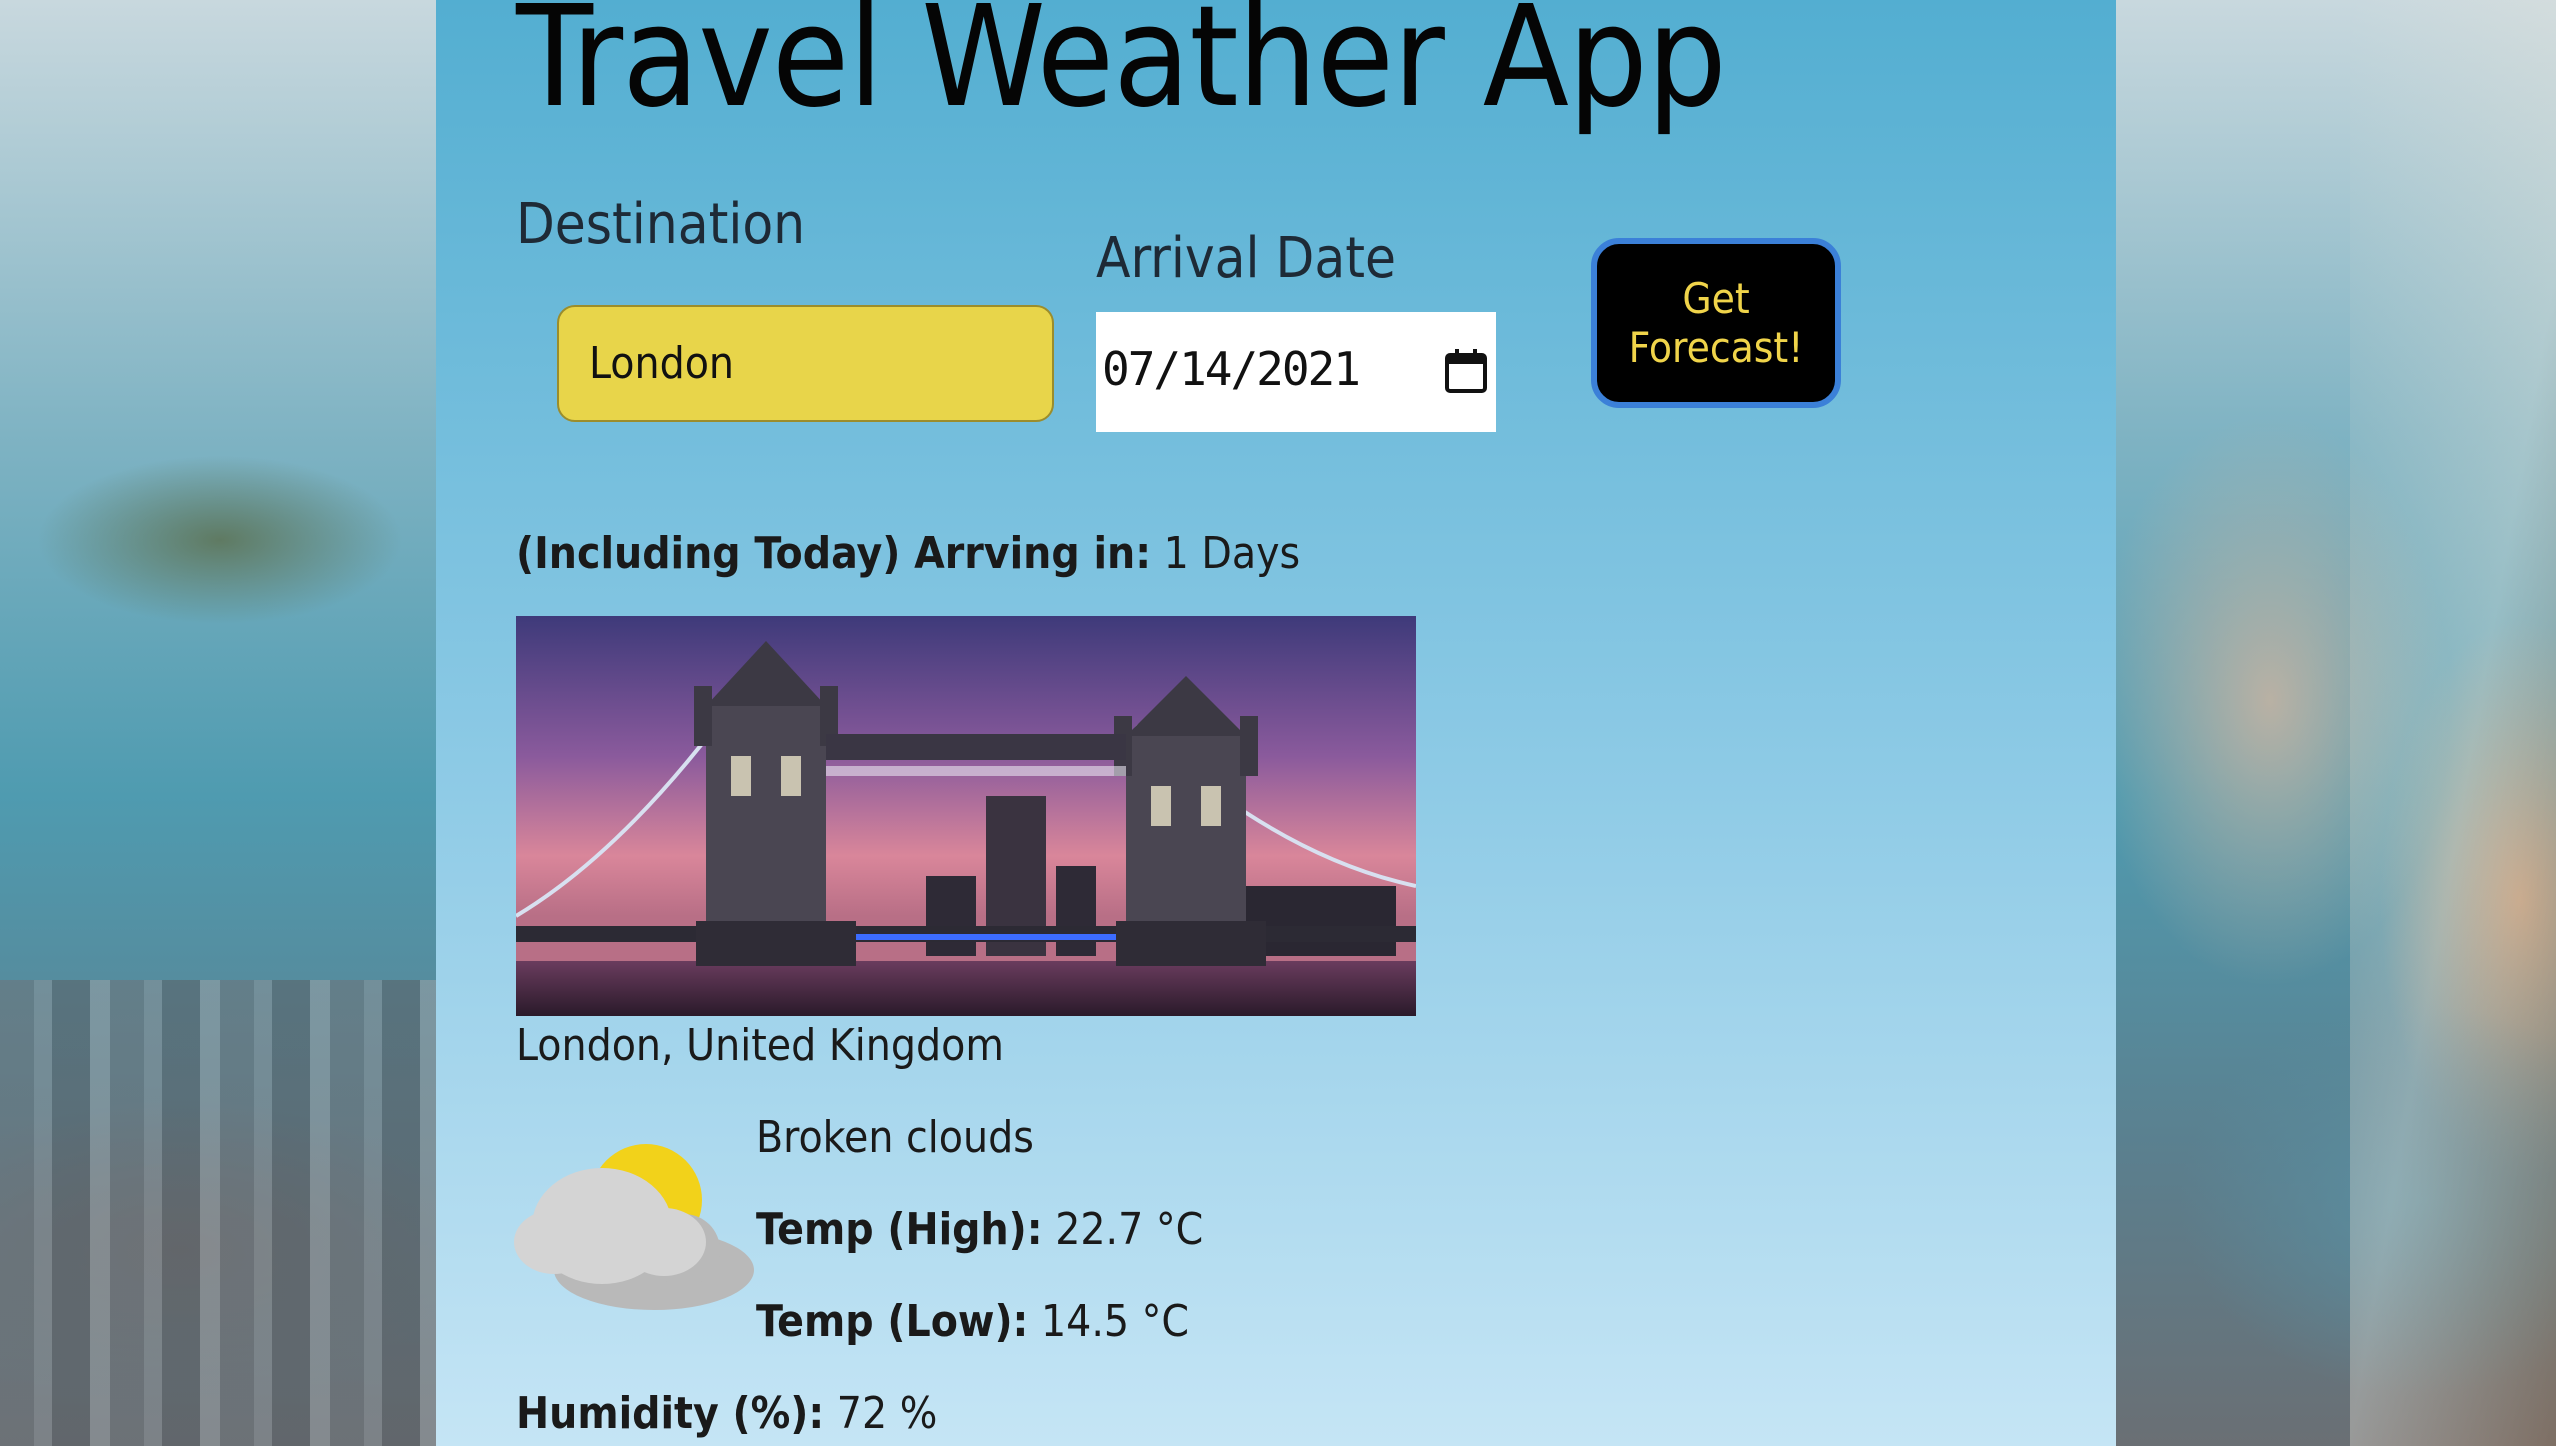  What do you see at coordinates (661, 224) in the screenshot?
I see `destination-label: Destination` at bounding box center [661, 224].